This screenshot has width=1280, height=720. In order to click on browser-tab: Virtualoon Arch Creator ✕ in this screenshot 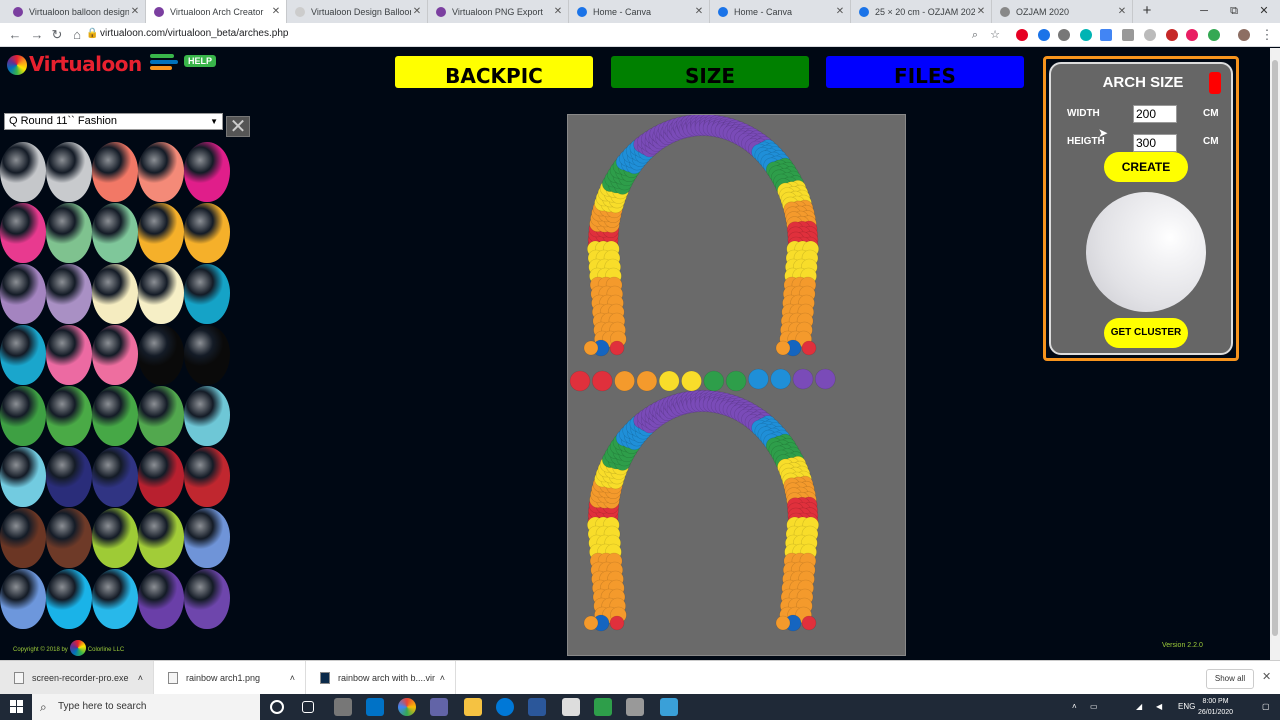, I will do `click(216, 11)`.